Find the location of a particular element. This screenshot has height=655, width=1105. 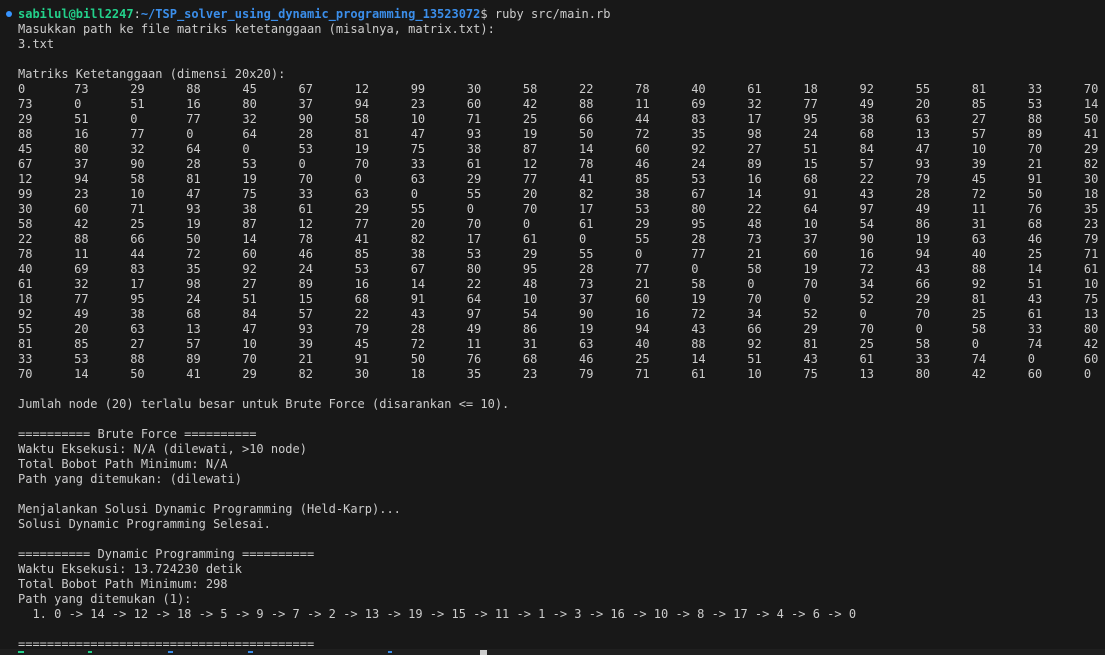

matrix-cell: 82 is located at coordinates (418, 239).